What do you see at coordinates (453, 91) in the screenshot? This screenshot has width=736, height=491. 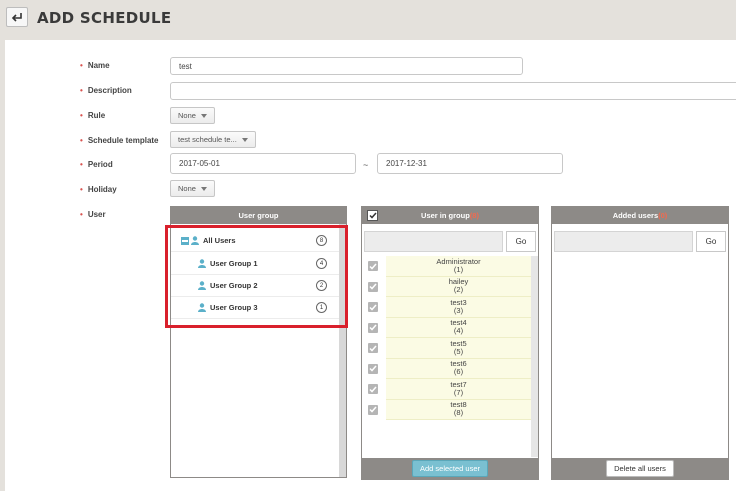 I see `description-input` at bounding box center [453, 91].